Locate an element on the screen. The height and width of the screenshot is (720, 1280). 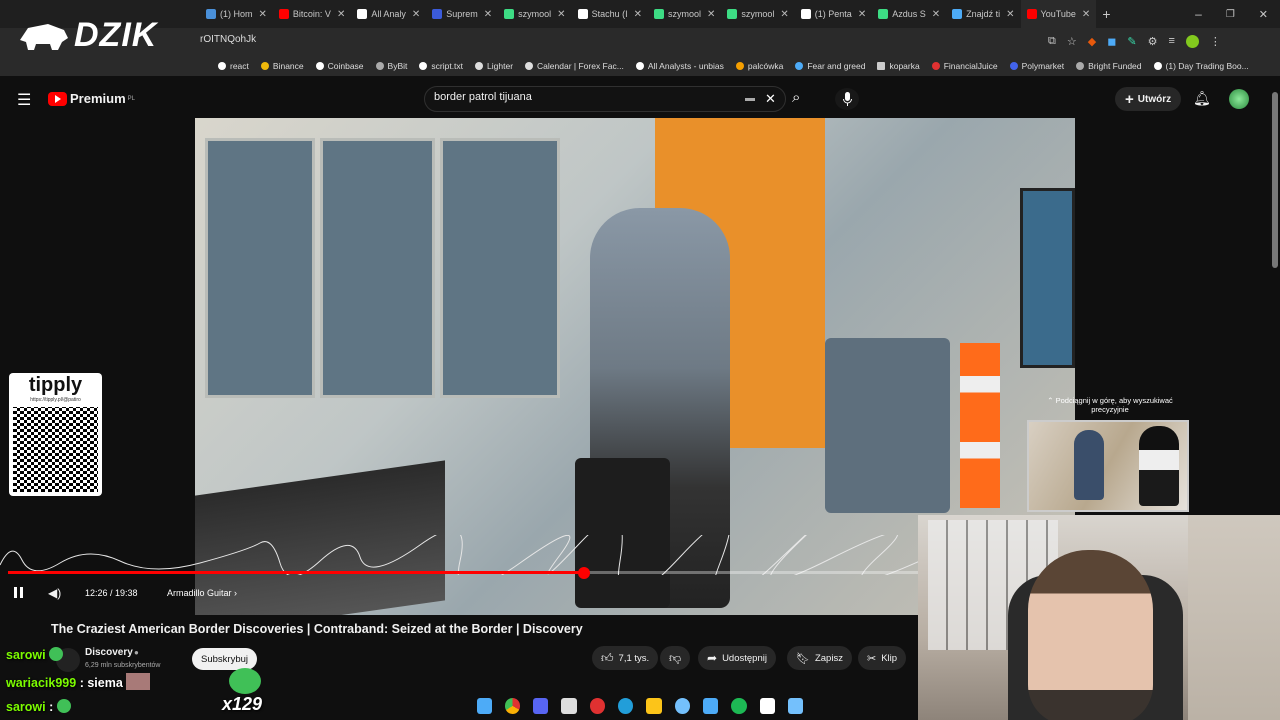
search-box: ▬ ✕ is located at coordinates (605, 99).